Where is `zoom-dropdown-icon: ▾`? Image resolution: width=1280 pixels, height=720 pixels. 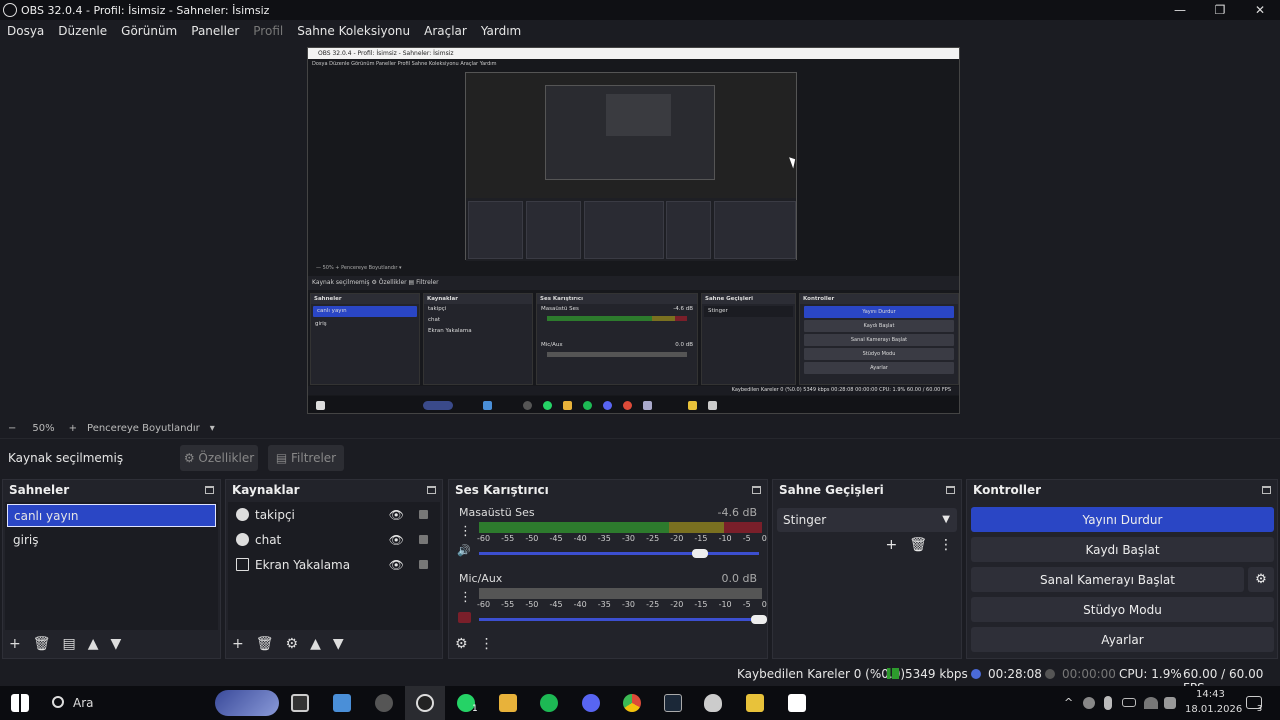
zoom-dropdown-icon: ▾ is located at coordinates (212, 428).